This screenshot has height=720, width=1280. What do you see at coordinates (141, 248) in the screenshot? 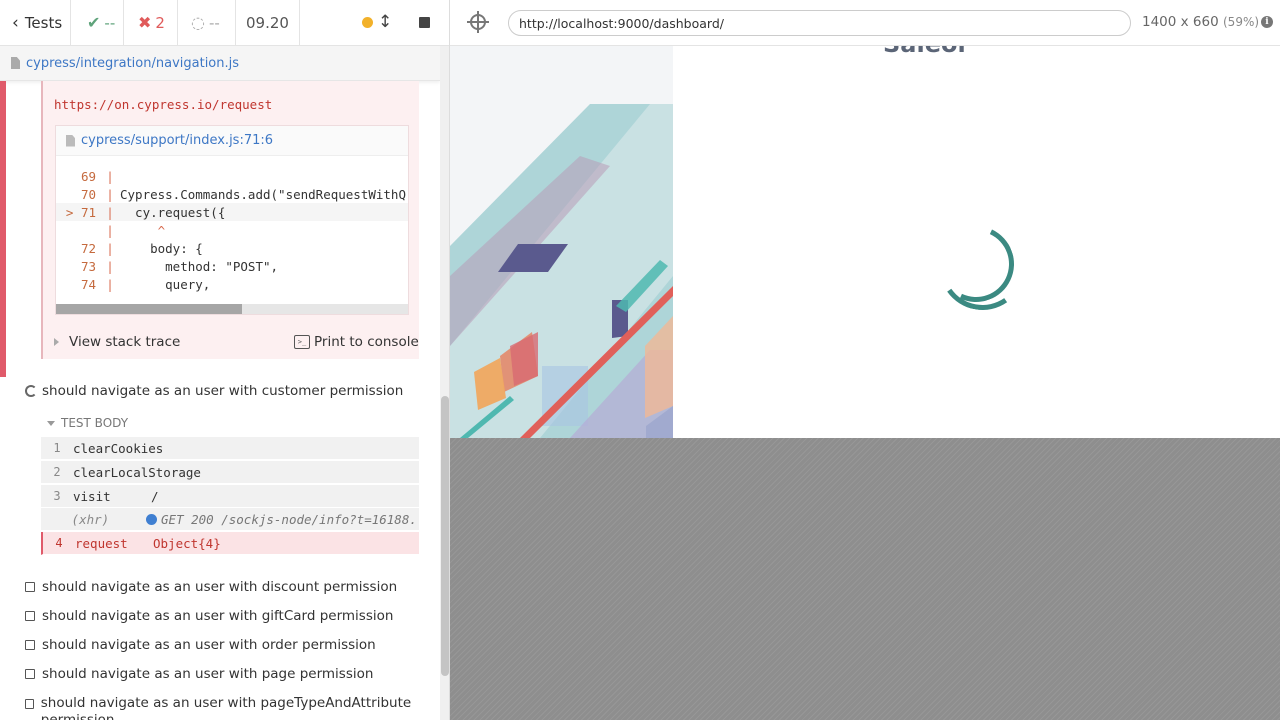
I see `code-line: 72 | body: {` at bounding box center [141, 248].